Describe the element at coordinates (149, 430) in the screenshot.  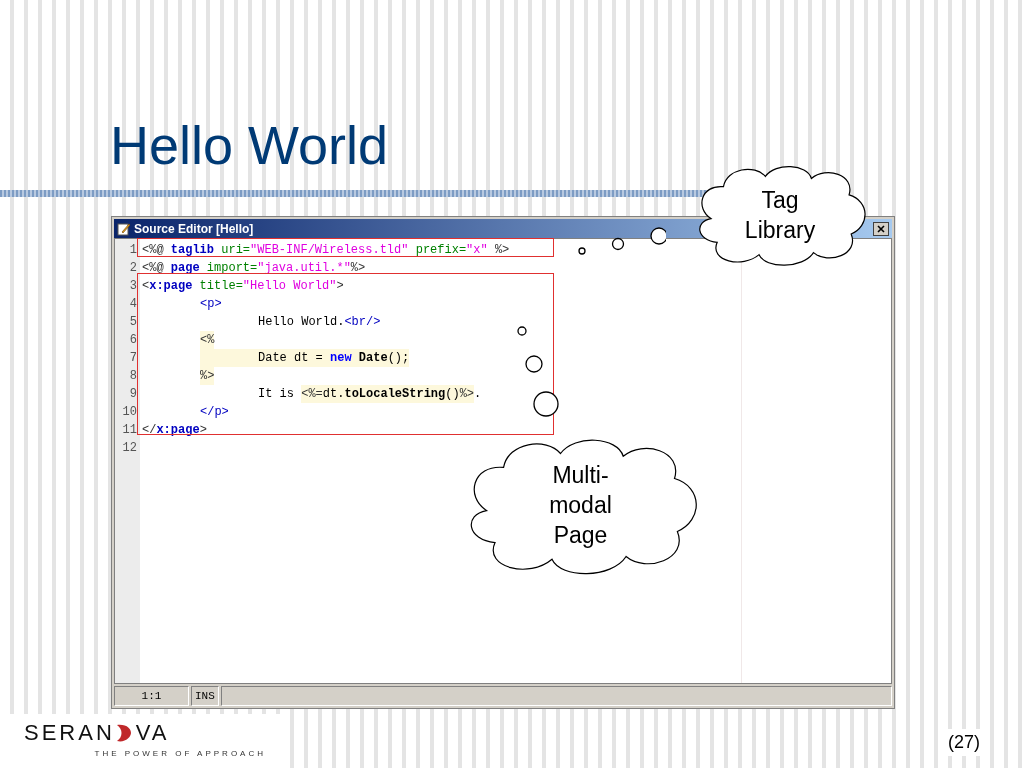
I see `code-token: </` at that location.